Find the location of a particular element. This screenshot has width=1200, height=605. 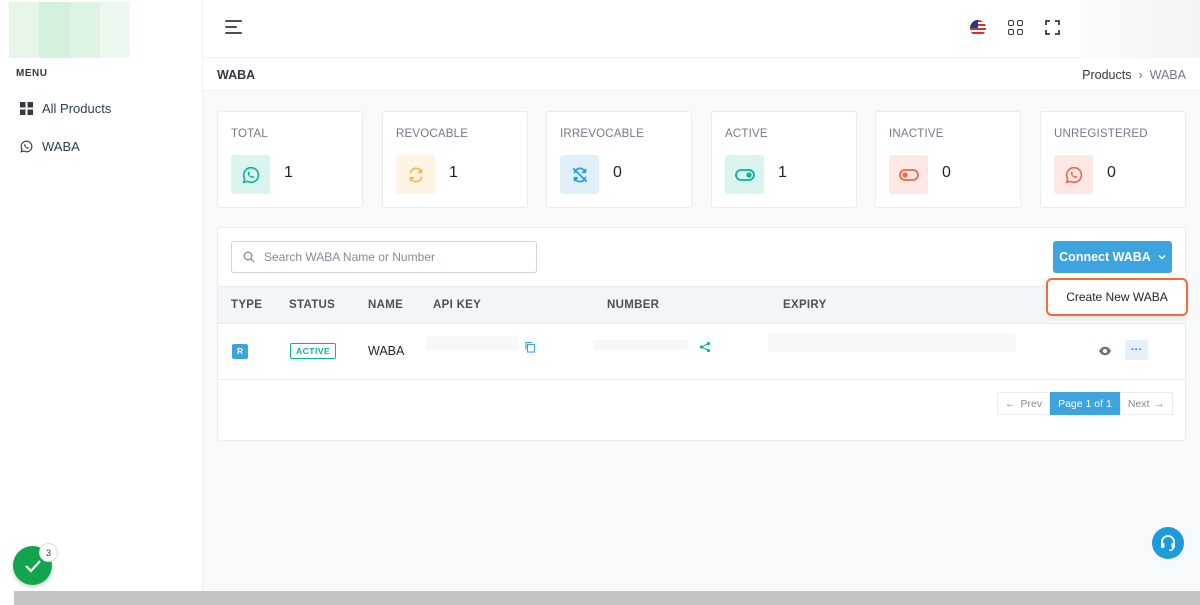

prev-page-button: ← Prev is located at coordinates (1024, 403).